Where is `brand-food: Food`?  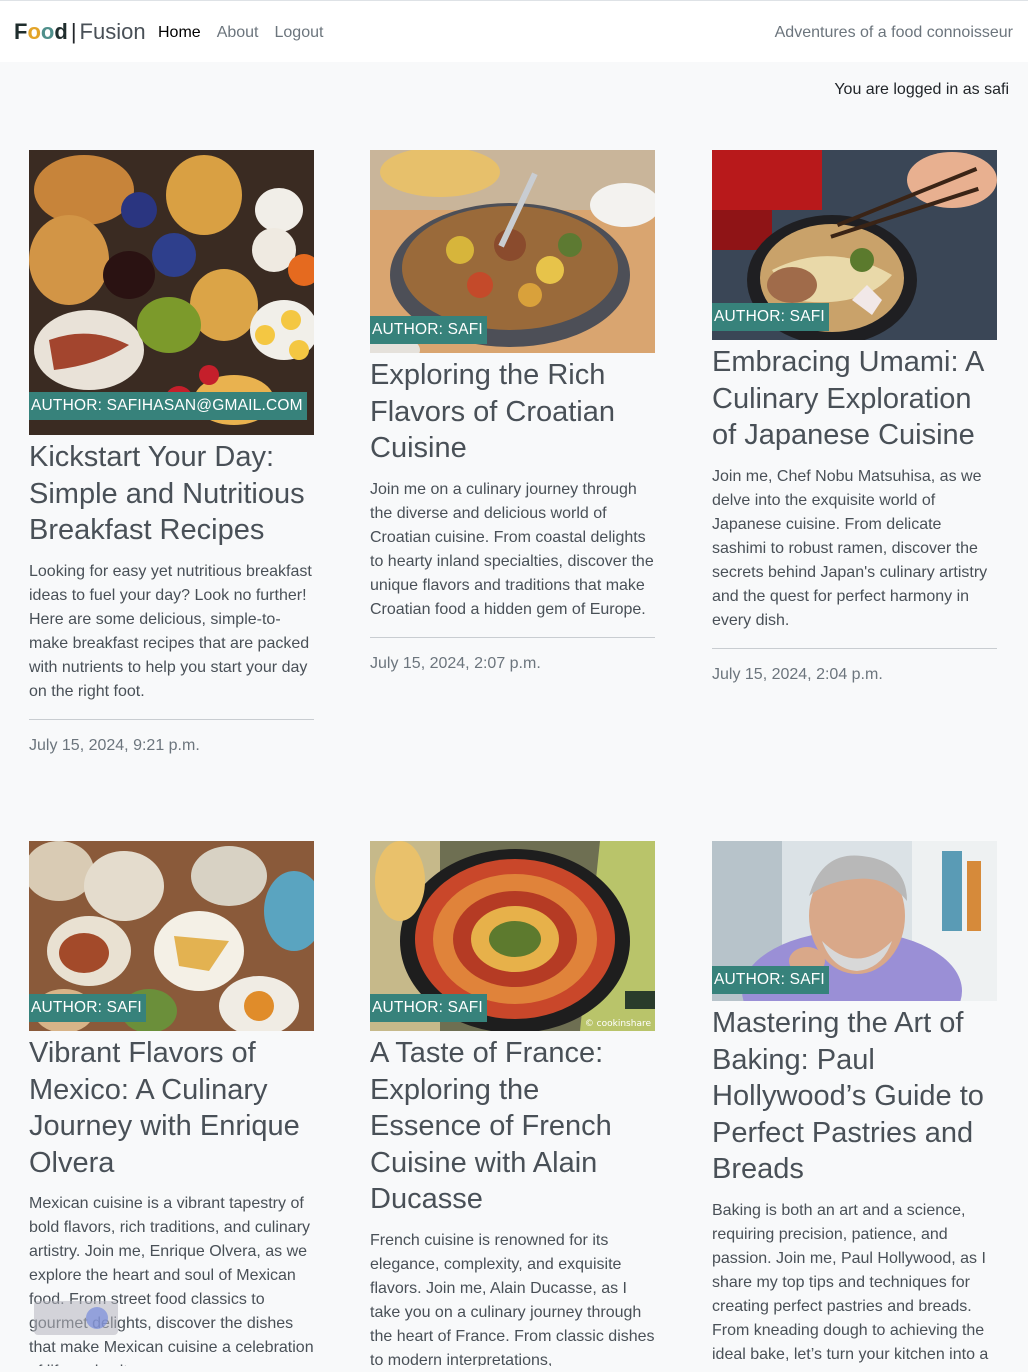
brand-food: Food is located at coordinates (41, 31).